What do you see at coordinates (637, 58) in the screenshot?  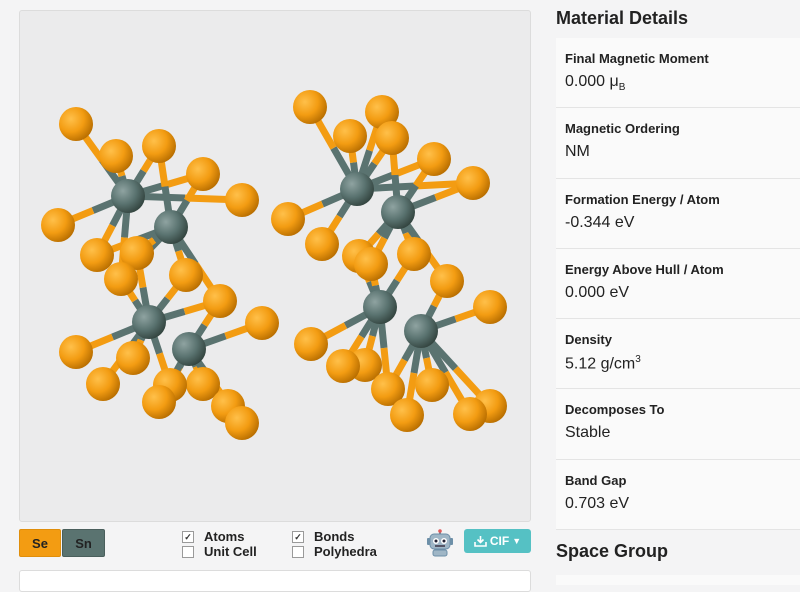 I see `detail-label: Final Magnetic Moment` at bounding box center [637, 58].